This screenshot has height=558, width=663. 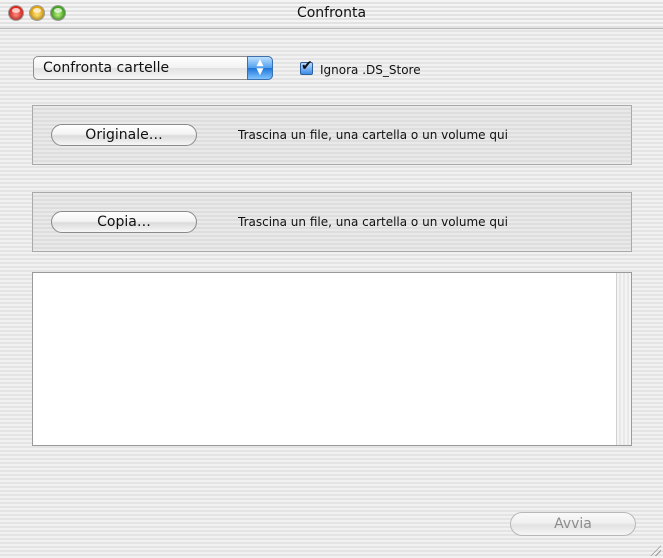 What do you see at coordinates (655, 550) in the screenshot?
I see `resize-grip-icon` at bounding box center [655, 550].